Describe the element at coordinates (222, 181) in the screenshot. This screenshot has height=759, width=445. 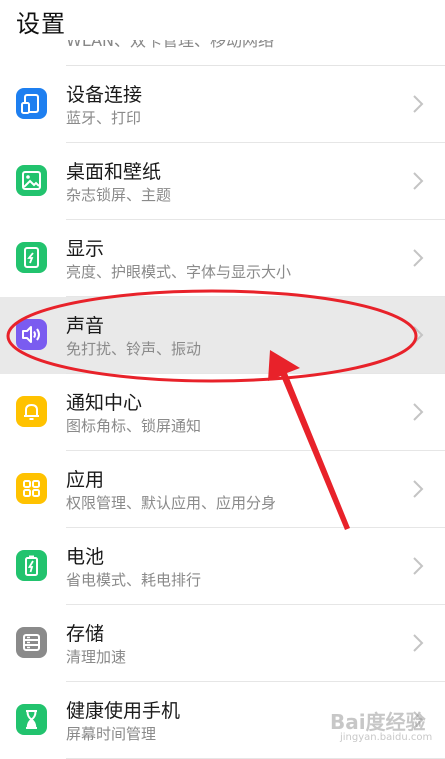
I see `settings-item-wallpaper: 桌面和壁纸 杂志锁屏、主题` at that location.